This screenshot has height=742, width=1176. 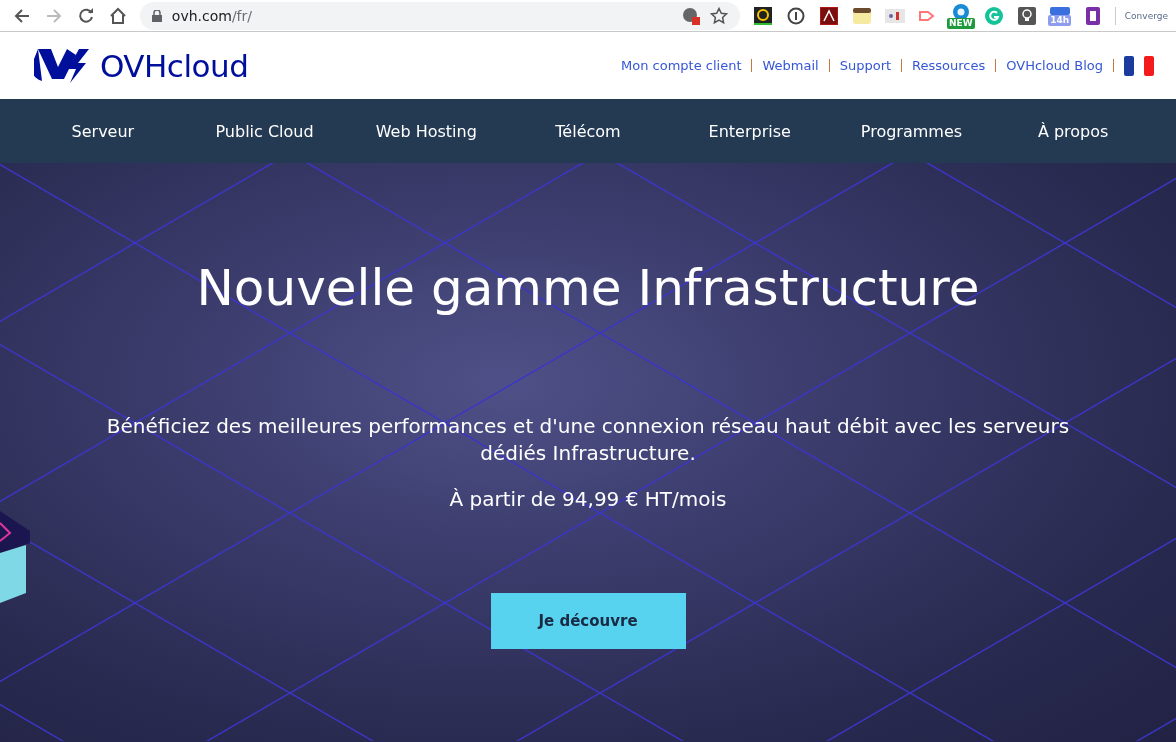 What do you see at coordinates (790, 65) in the screenshot?
I see `header-link: Webmail` at bounding box center [790, 65].